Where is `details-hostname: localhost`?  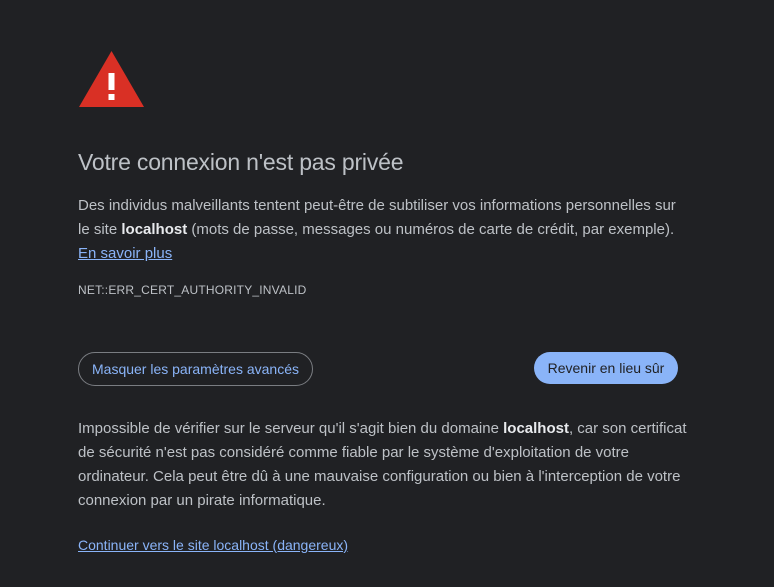
details-hostname: localhost is located at coordinates (536, 428).